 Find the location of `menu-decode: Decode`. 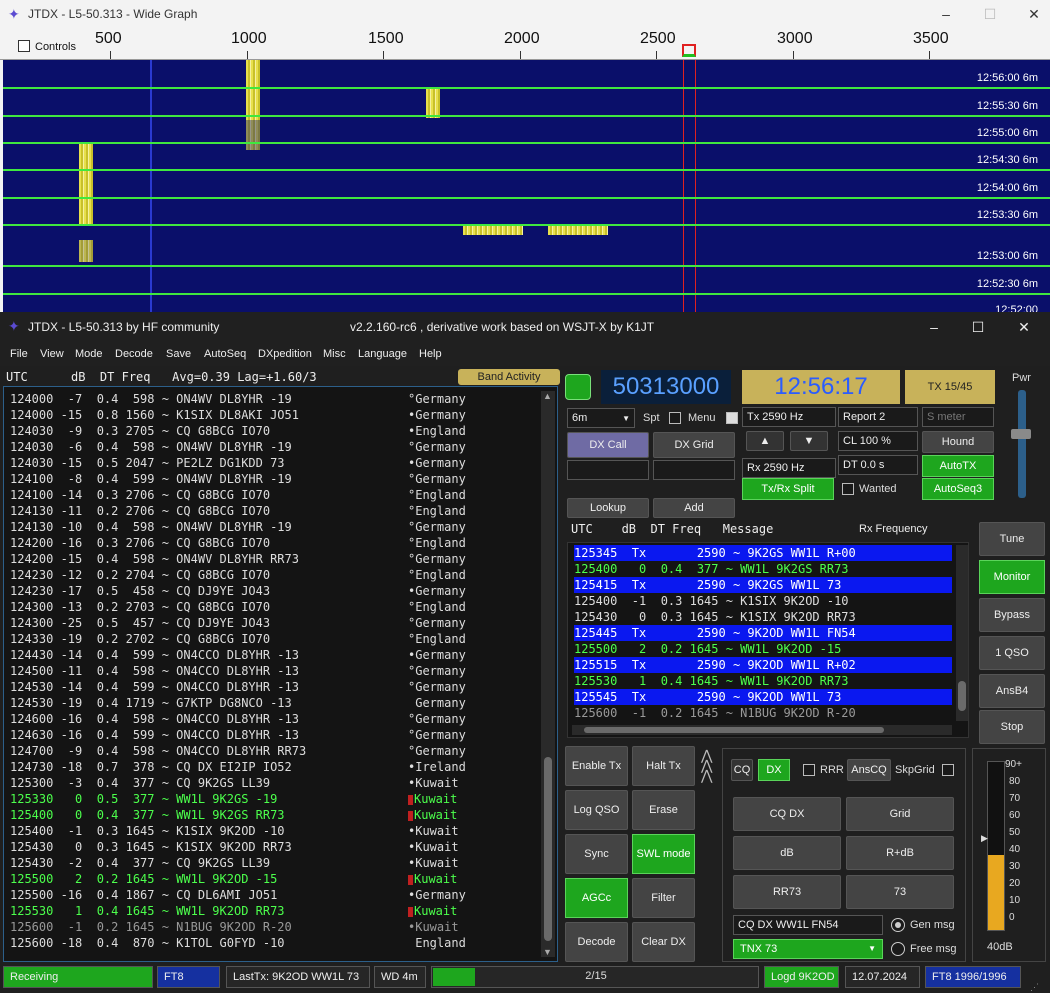

menu-decode: Decode is located at coordinates (134, 354).